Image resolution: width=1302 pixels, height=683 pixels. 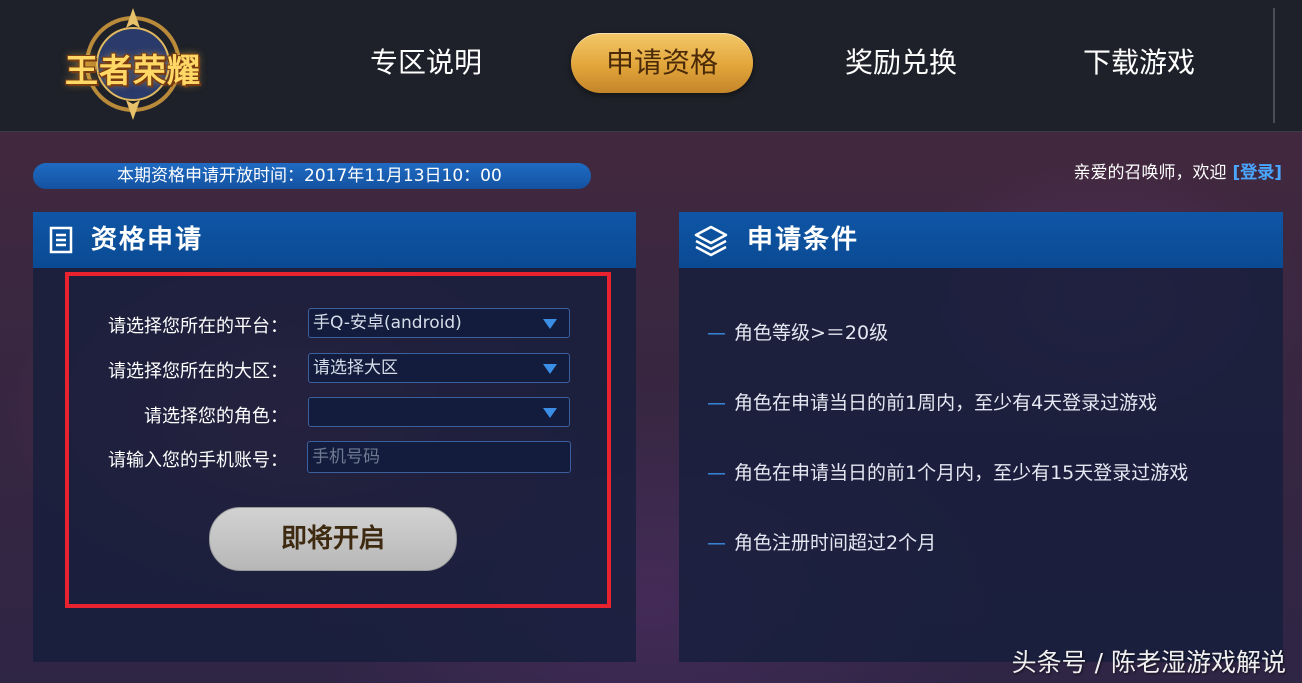 What do you see at coordinates (334, 240) in the screenshot?
I see `apply-panel-header: 资格申请` at bounding box center [334, 240].